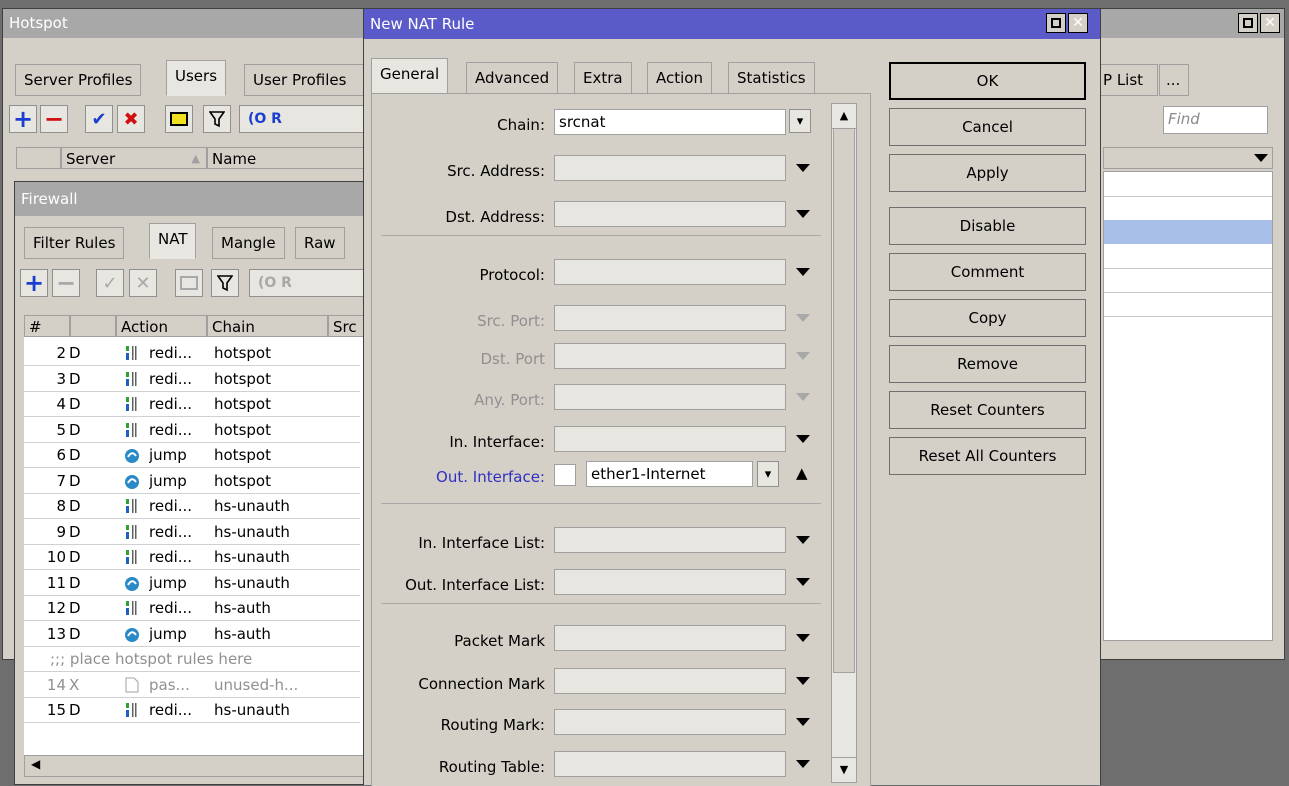  I want to click on enable-button: ✔, so click(99, 119).